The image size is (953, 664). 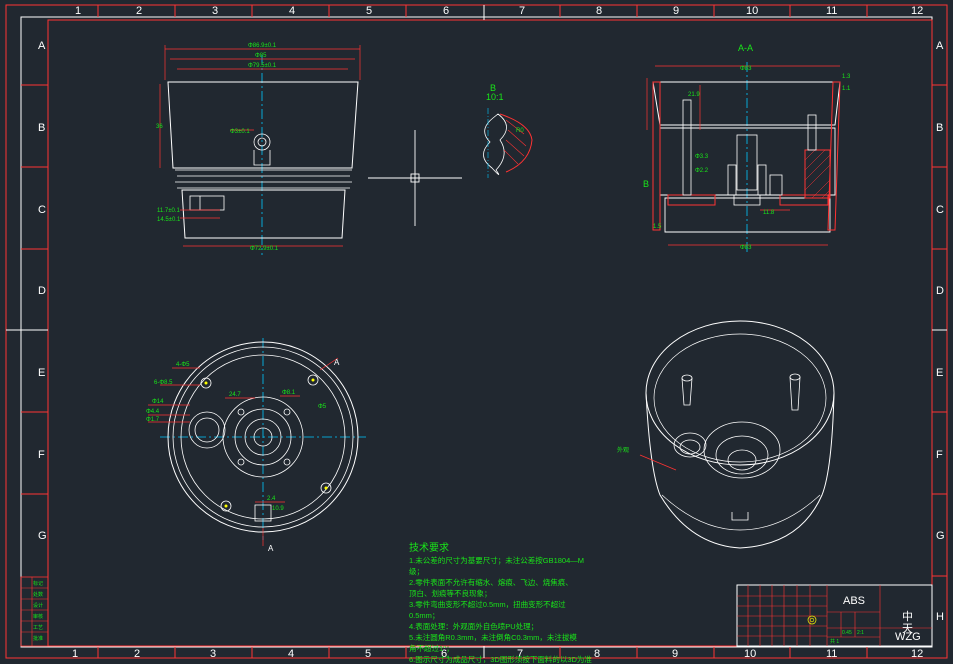 I want to click on dim-front-top-2: Φ85, so click(x=261, y=56).